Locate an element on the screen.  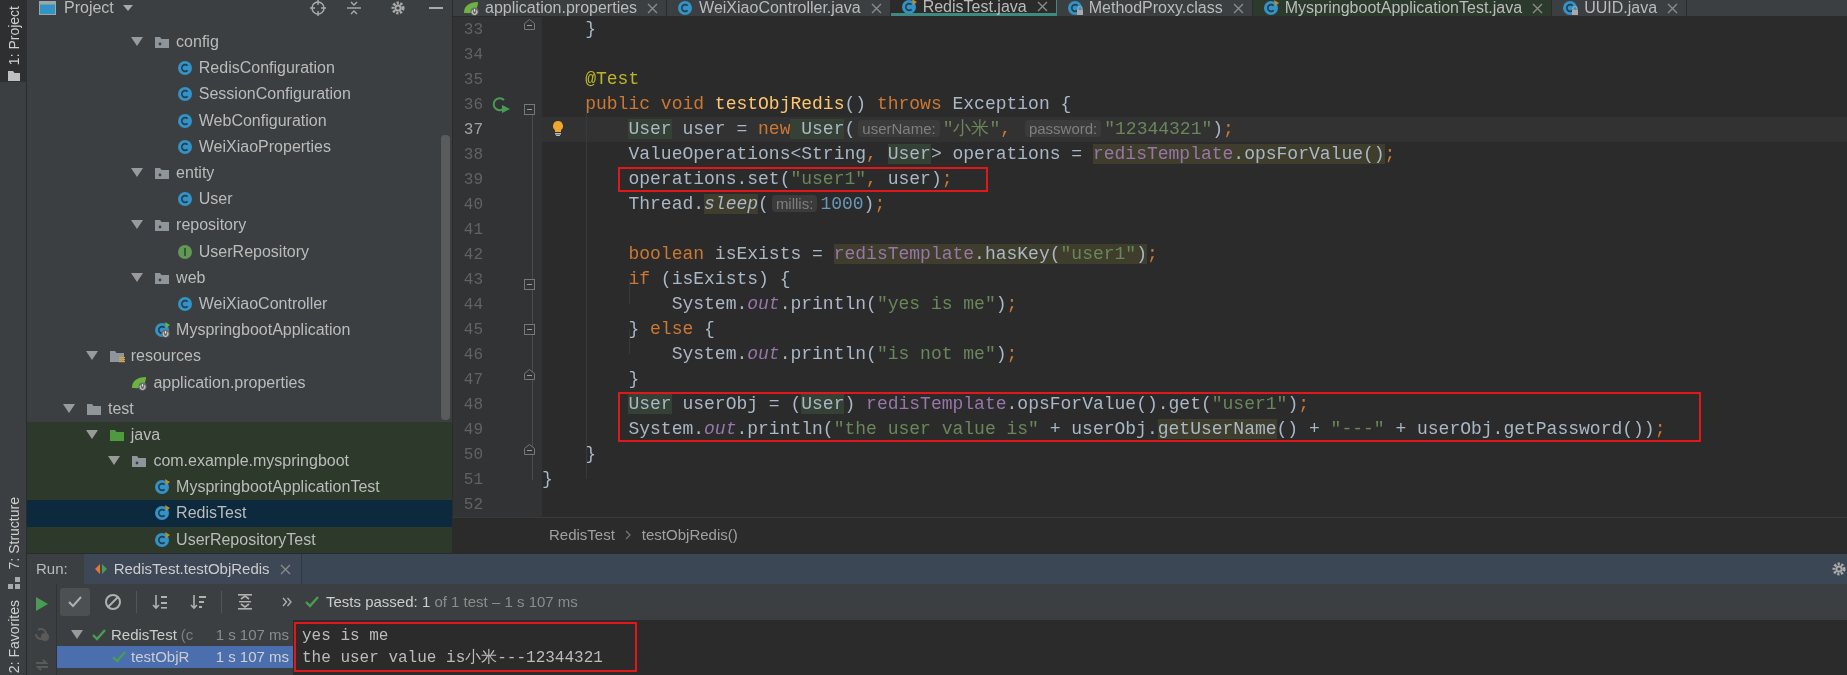
test-tree-item: testObjR 1 s 107 ms is located at coordinates (175, 657).